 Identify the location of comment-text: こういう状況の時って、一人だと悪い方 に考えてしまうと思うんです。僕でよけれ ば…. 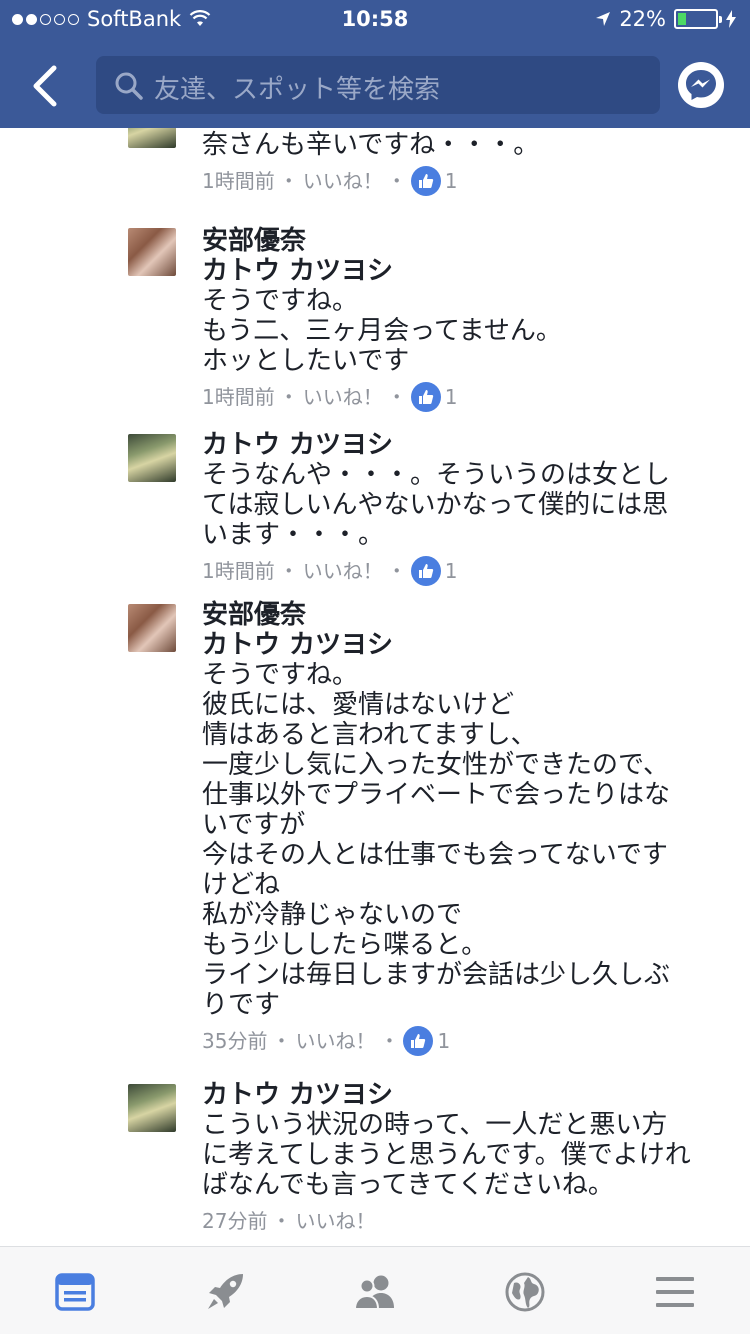
(446, 1155).